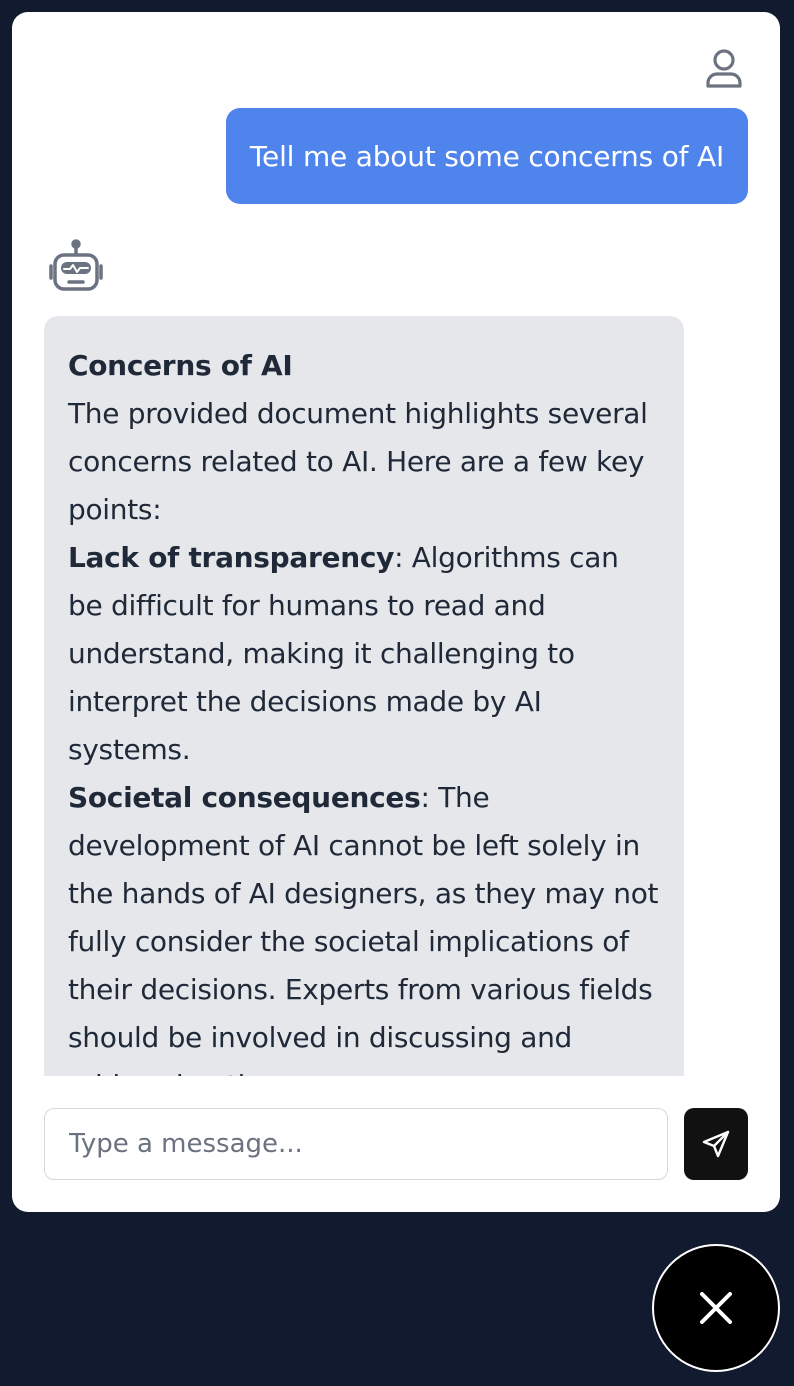  I want to click on user-message-bubble: Tell me about some concerns of AI, so click(486, 156).